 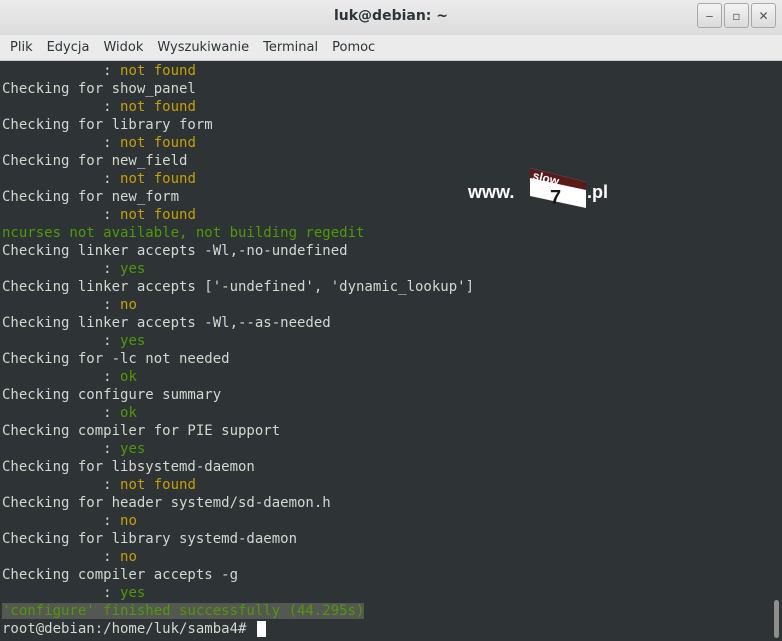 I want to click on window-controls: ‒ ▫ ✕, so click(x=736, y=15).